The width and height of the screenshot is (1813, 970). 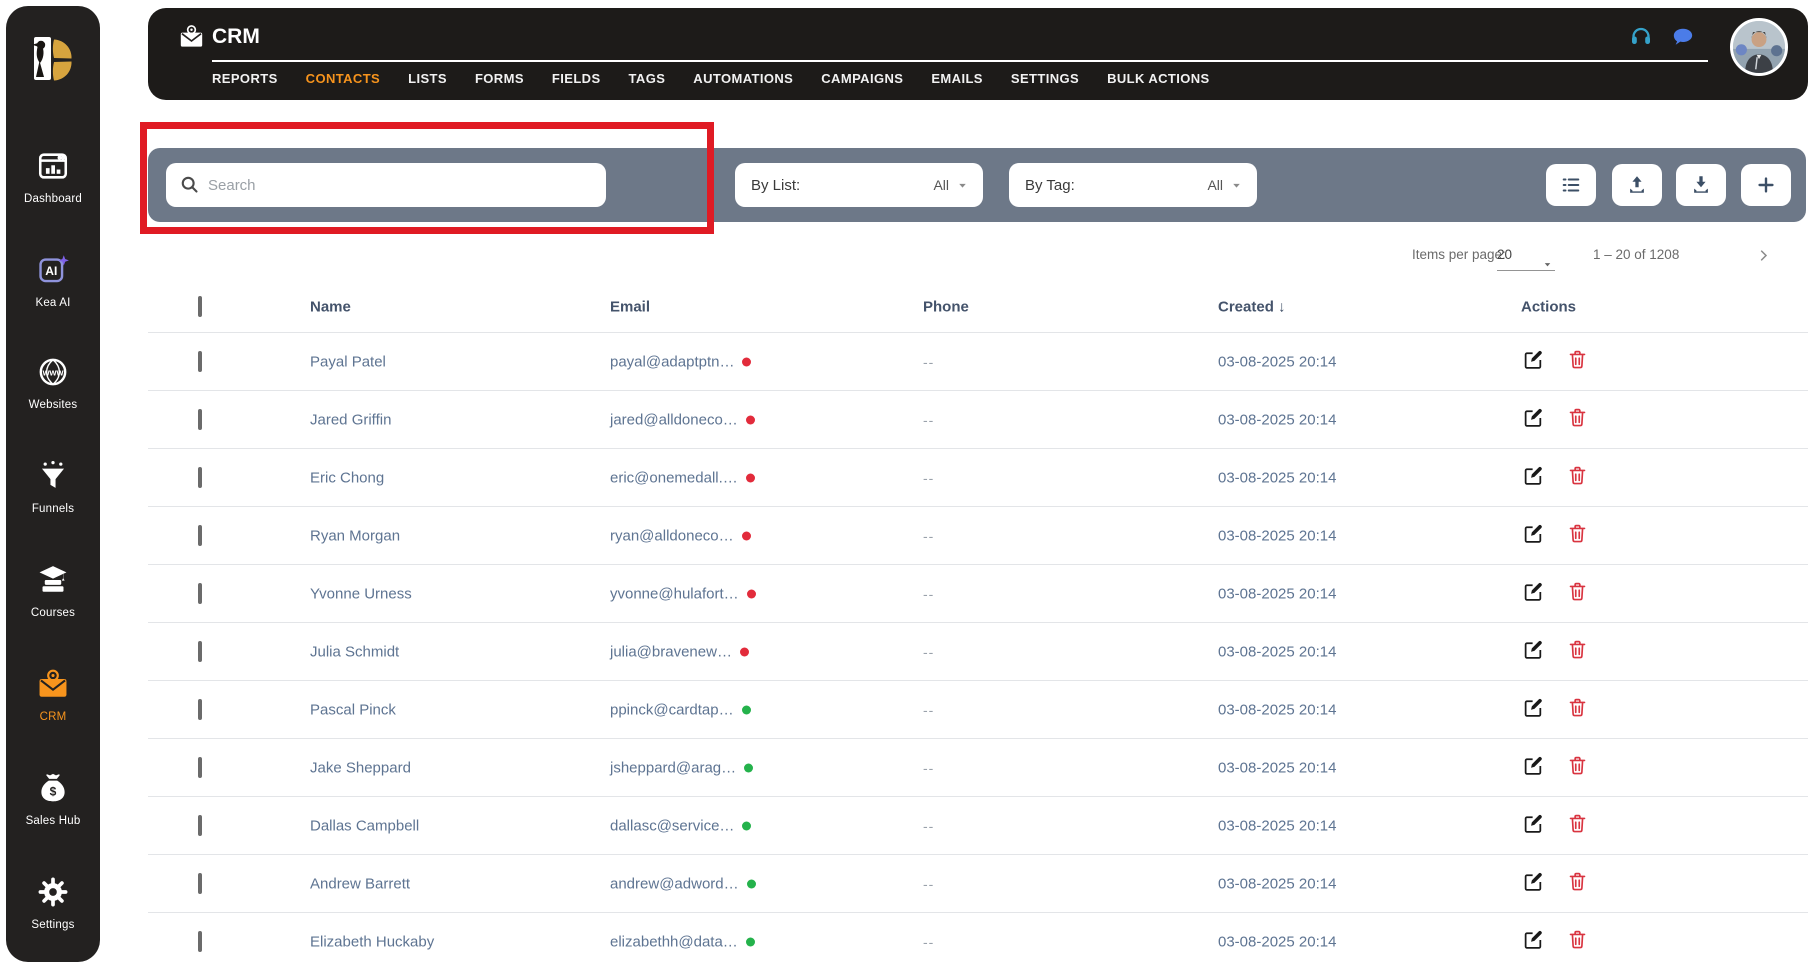 What do you see at coordinates (1252, 307) in the screenshot?
I see `column-header-created: Created ↓` at bounding box center [1252, 307].